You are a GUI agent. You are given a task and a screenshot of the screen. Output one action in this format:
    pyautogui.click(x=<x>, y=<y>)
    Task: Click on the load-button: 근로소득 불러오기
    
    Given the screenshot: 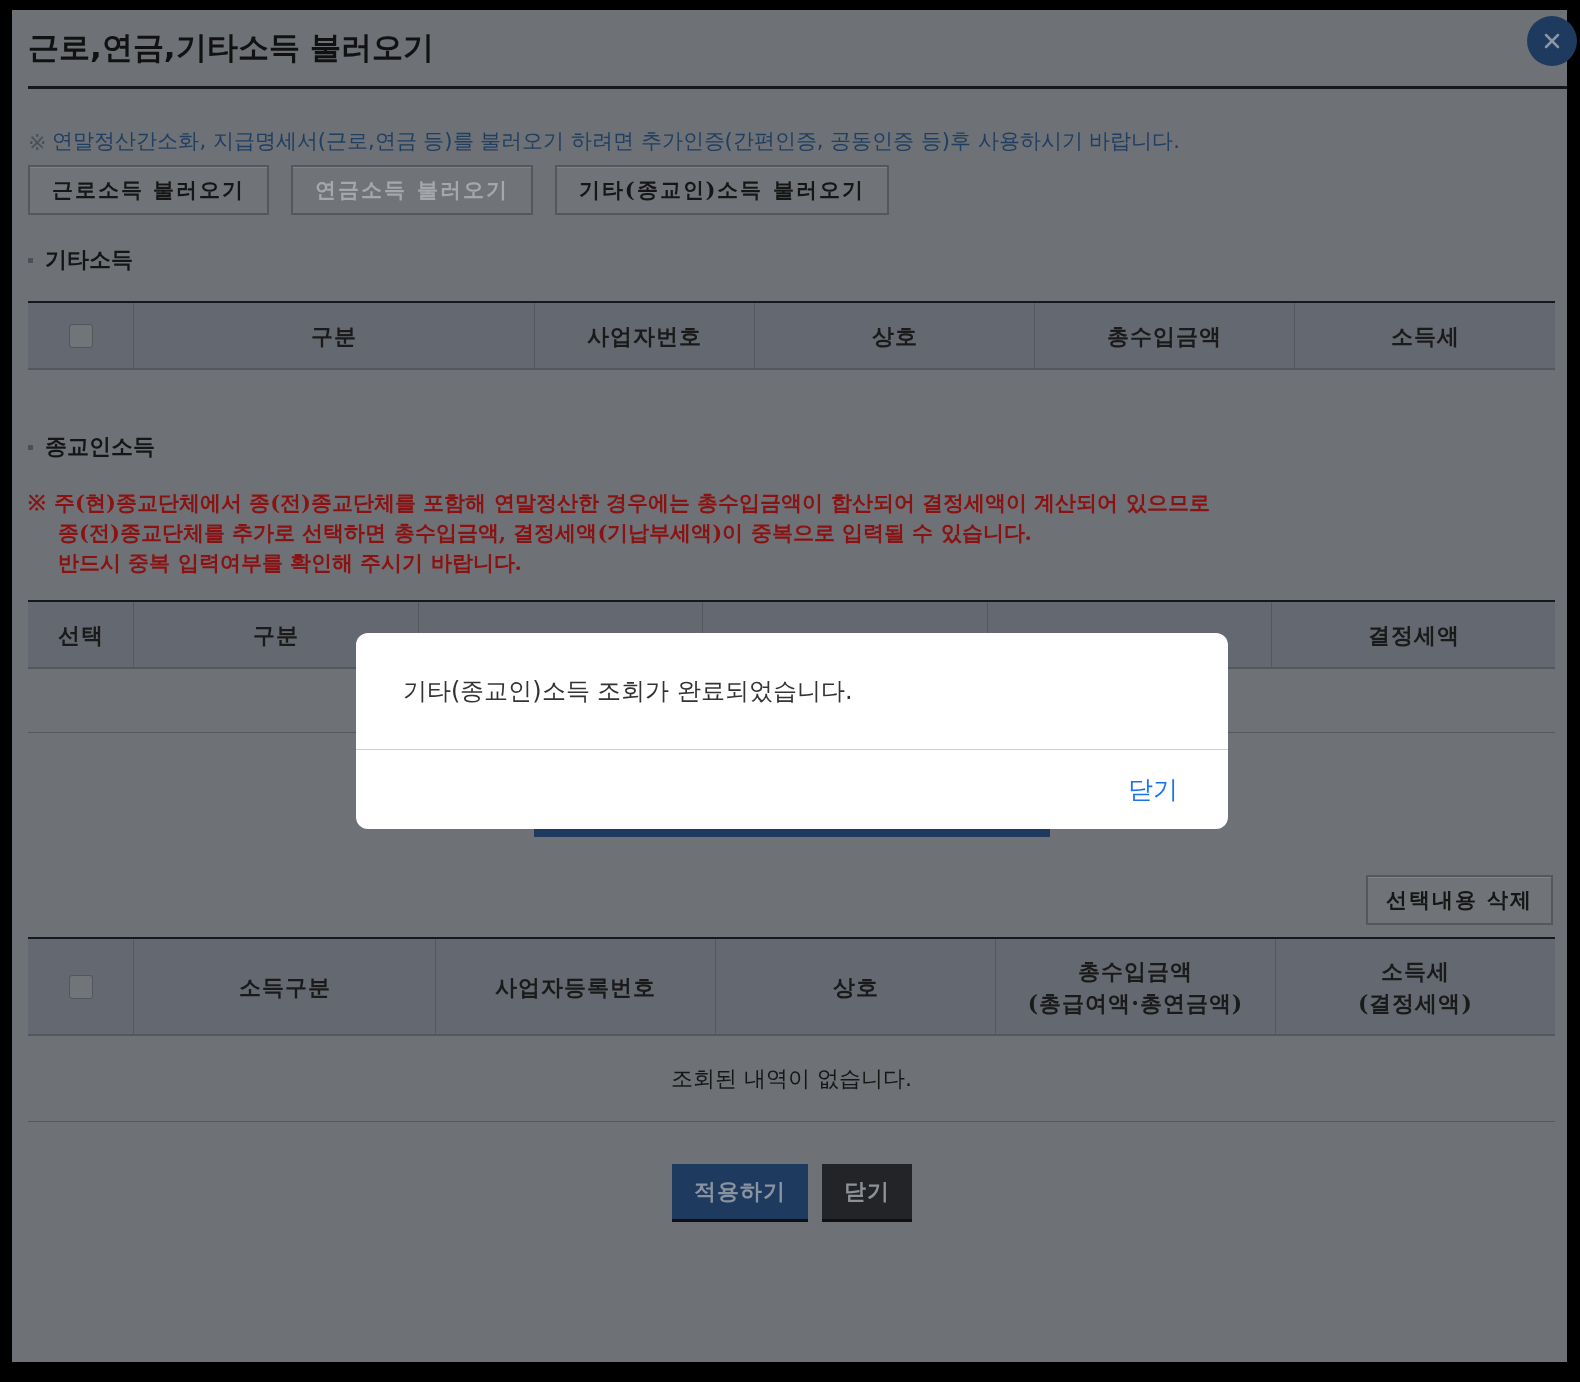 What is the action you would take?
    pyautogui.click(x=149, y=190)
    